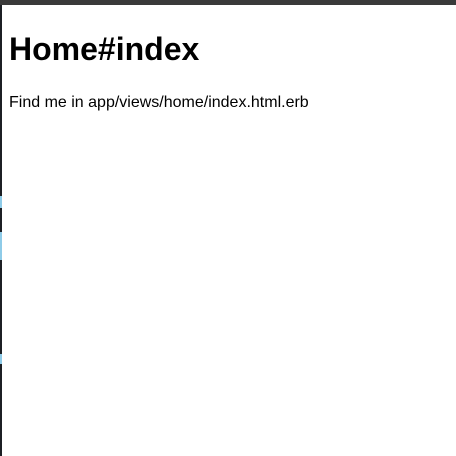 This screenshot has width=456, height=456. What do you see at coordinates (1, 230) in the screenshot?
I see `left-window-edge` at bounding box center [1, 230].